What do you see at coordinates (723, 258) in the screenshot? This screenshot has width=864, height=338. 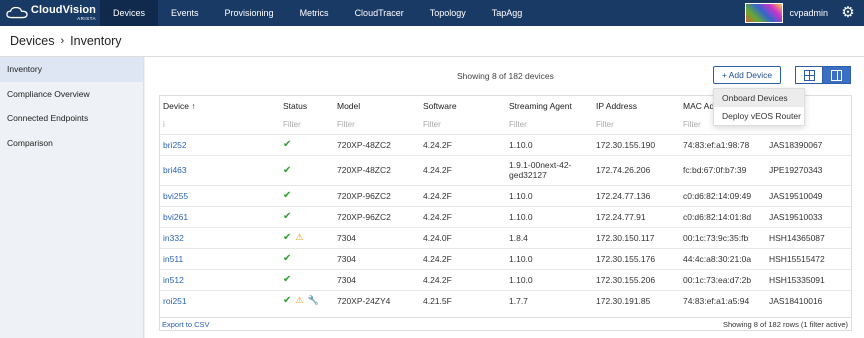 I see `cell-mac: 44:4c:a8:30:21:0a` at bounding box center [723, 258].